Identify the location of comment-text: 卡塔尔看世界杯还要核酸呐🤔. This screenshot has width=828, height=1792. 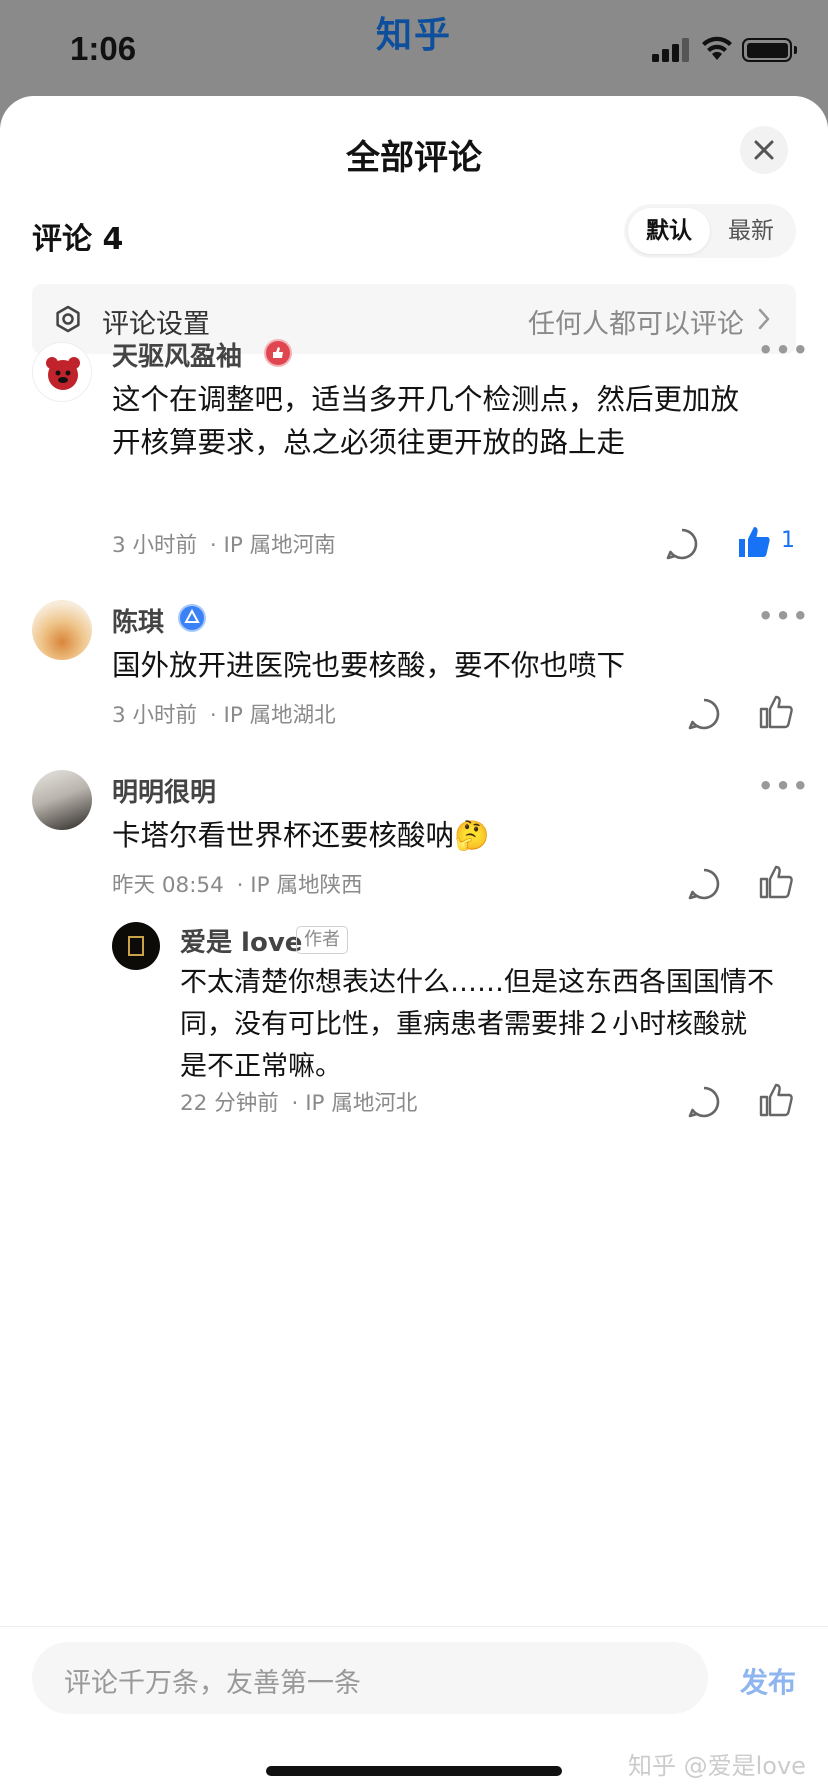
(301, 835).